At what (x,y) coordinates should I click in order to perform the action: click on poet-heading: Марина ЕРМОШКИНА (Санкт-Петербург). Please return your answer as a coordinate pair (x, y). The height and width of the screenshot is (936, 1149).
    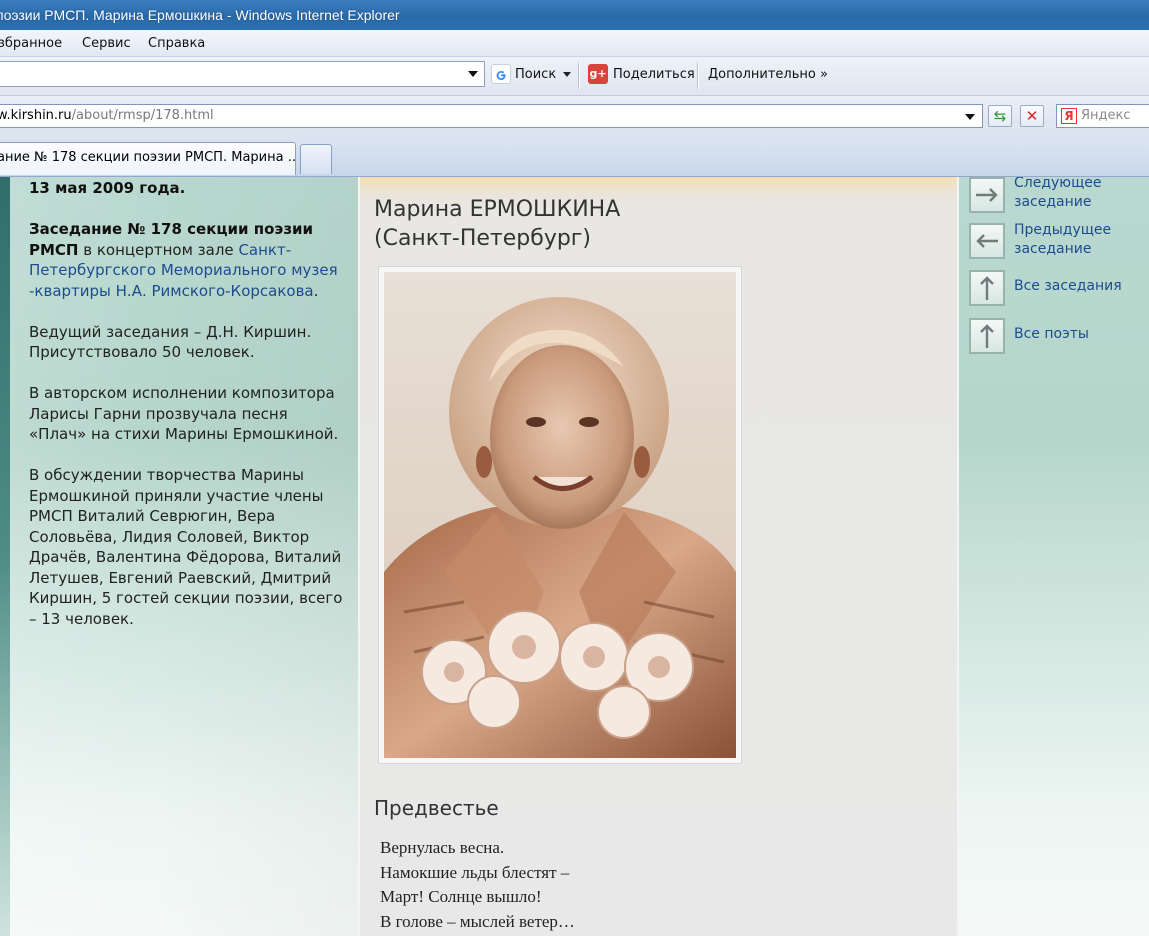
    Looking at the image, I should click on (497, 224).